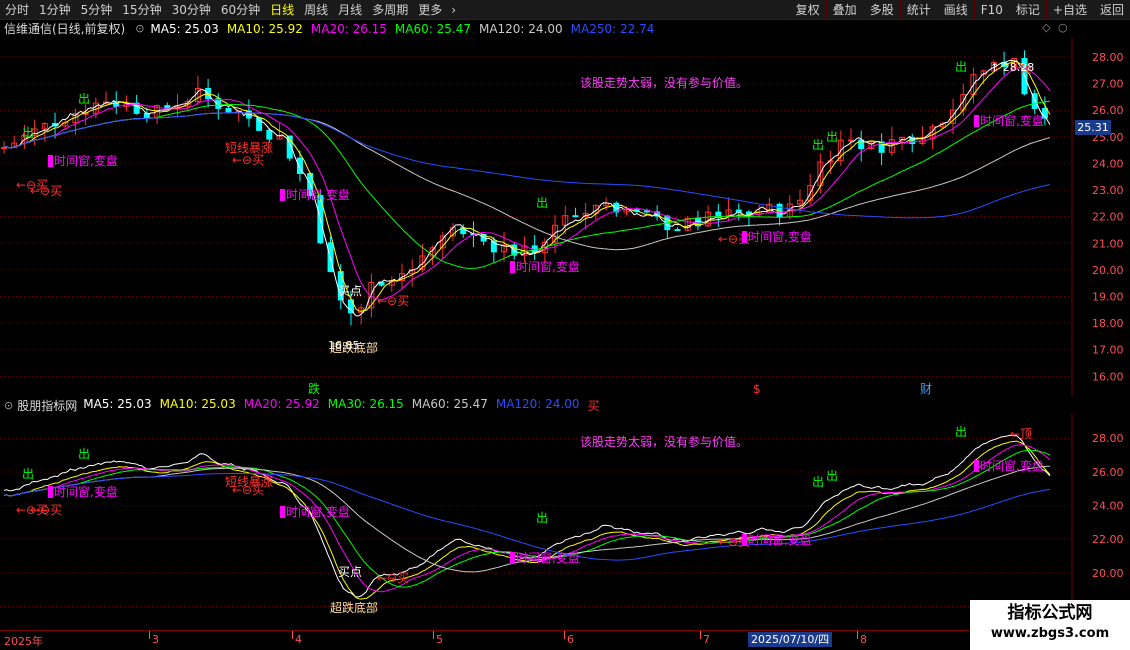 This screenshot has width=1130, height=650. I want to click on ma-legend-item: MA30: 26.15, so click(365, 404).